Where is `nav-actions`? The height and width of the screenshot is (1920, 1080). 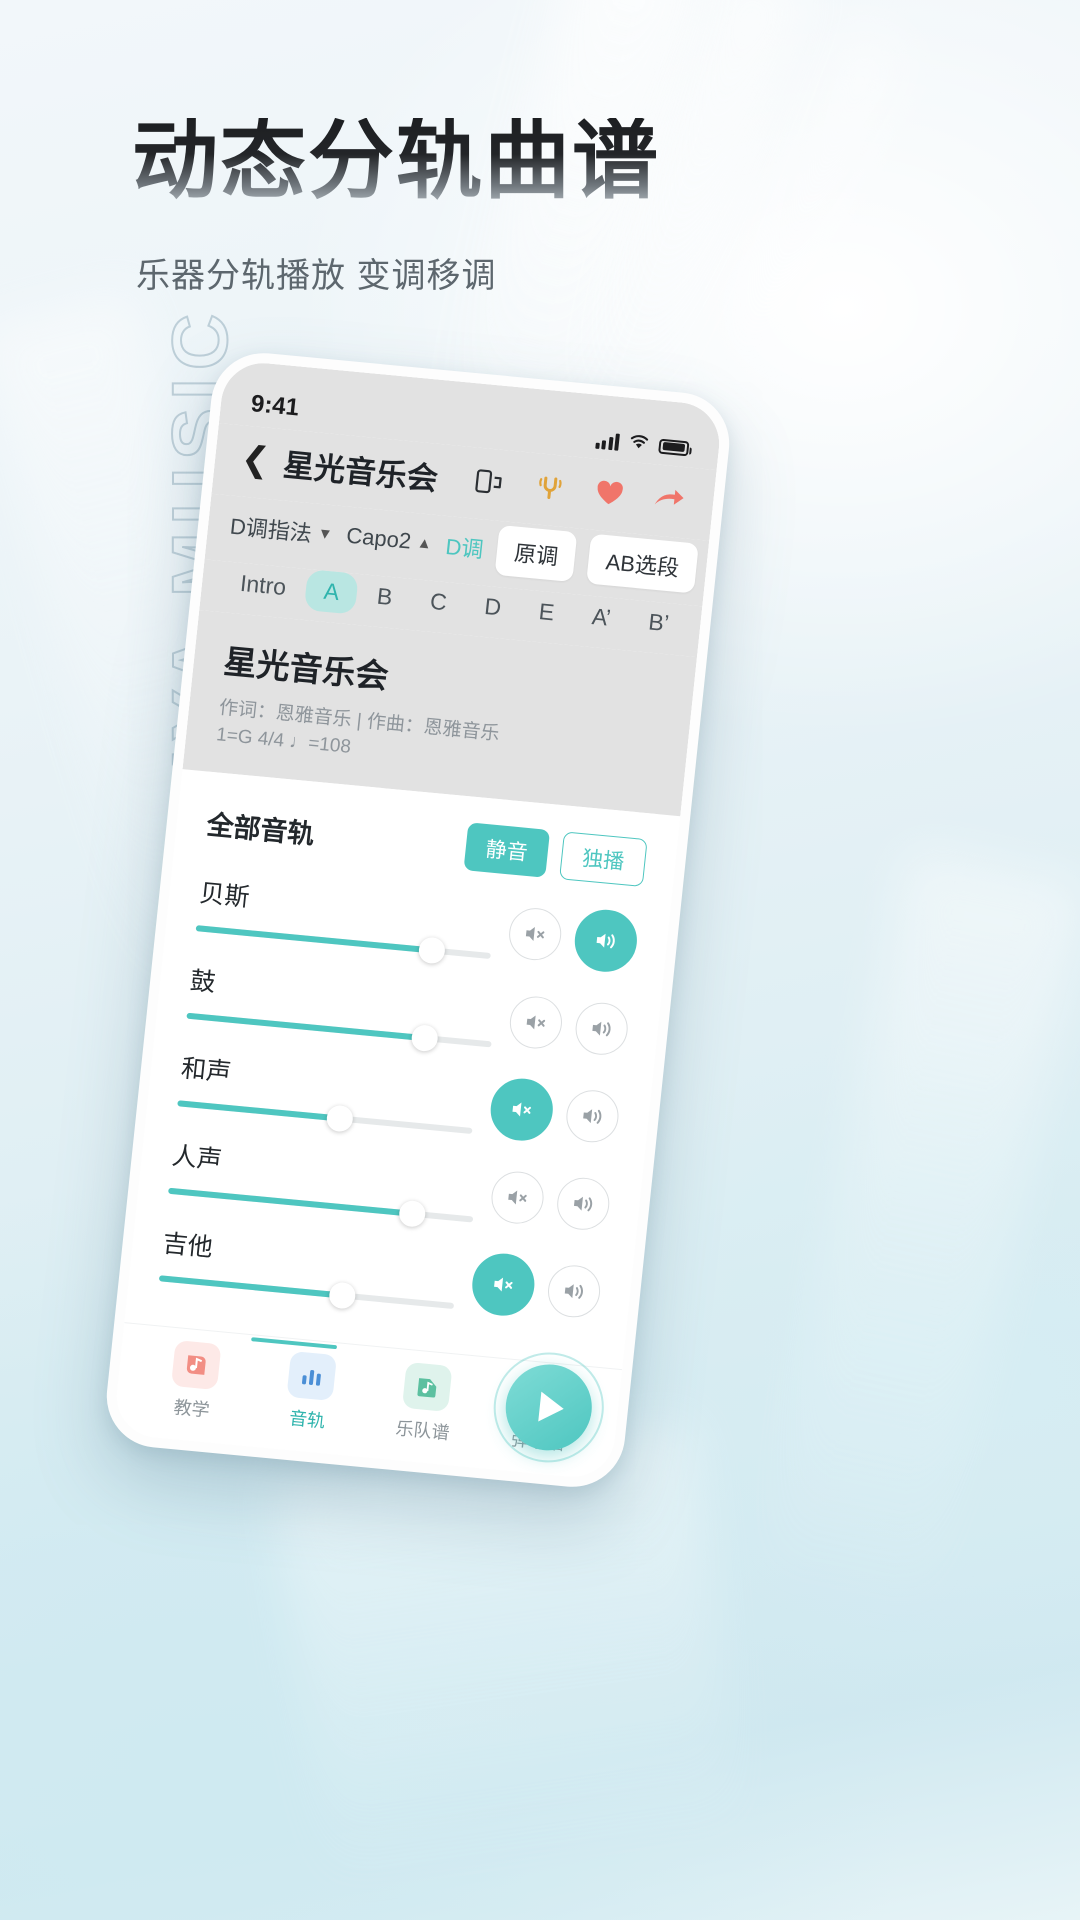 nav-actions is located at coordinates (579, 490).